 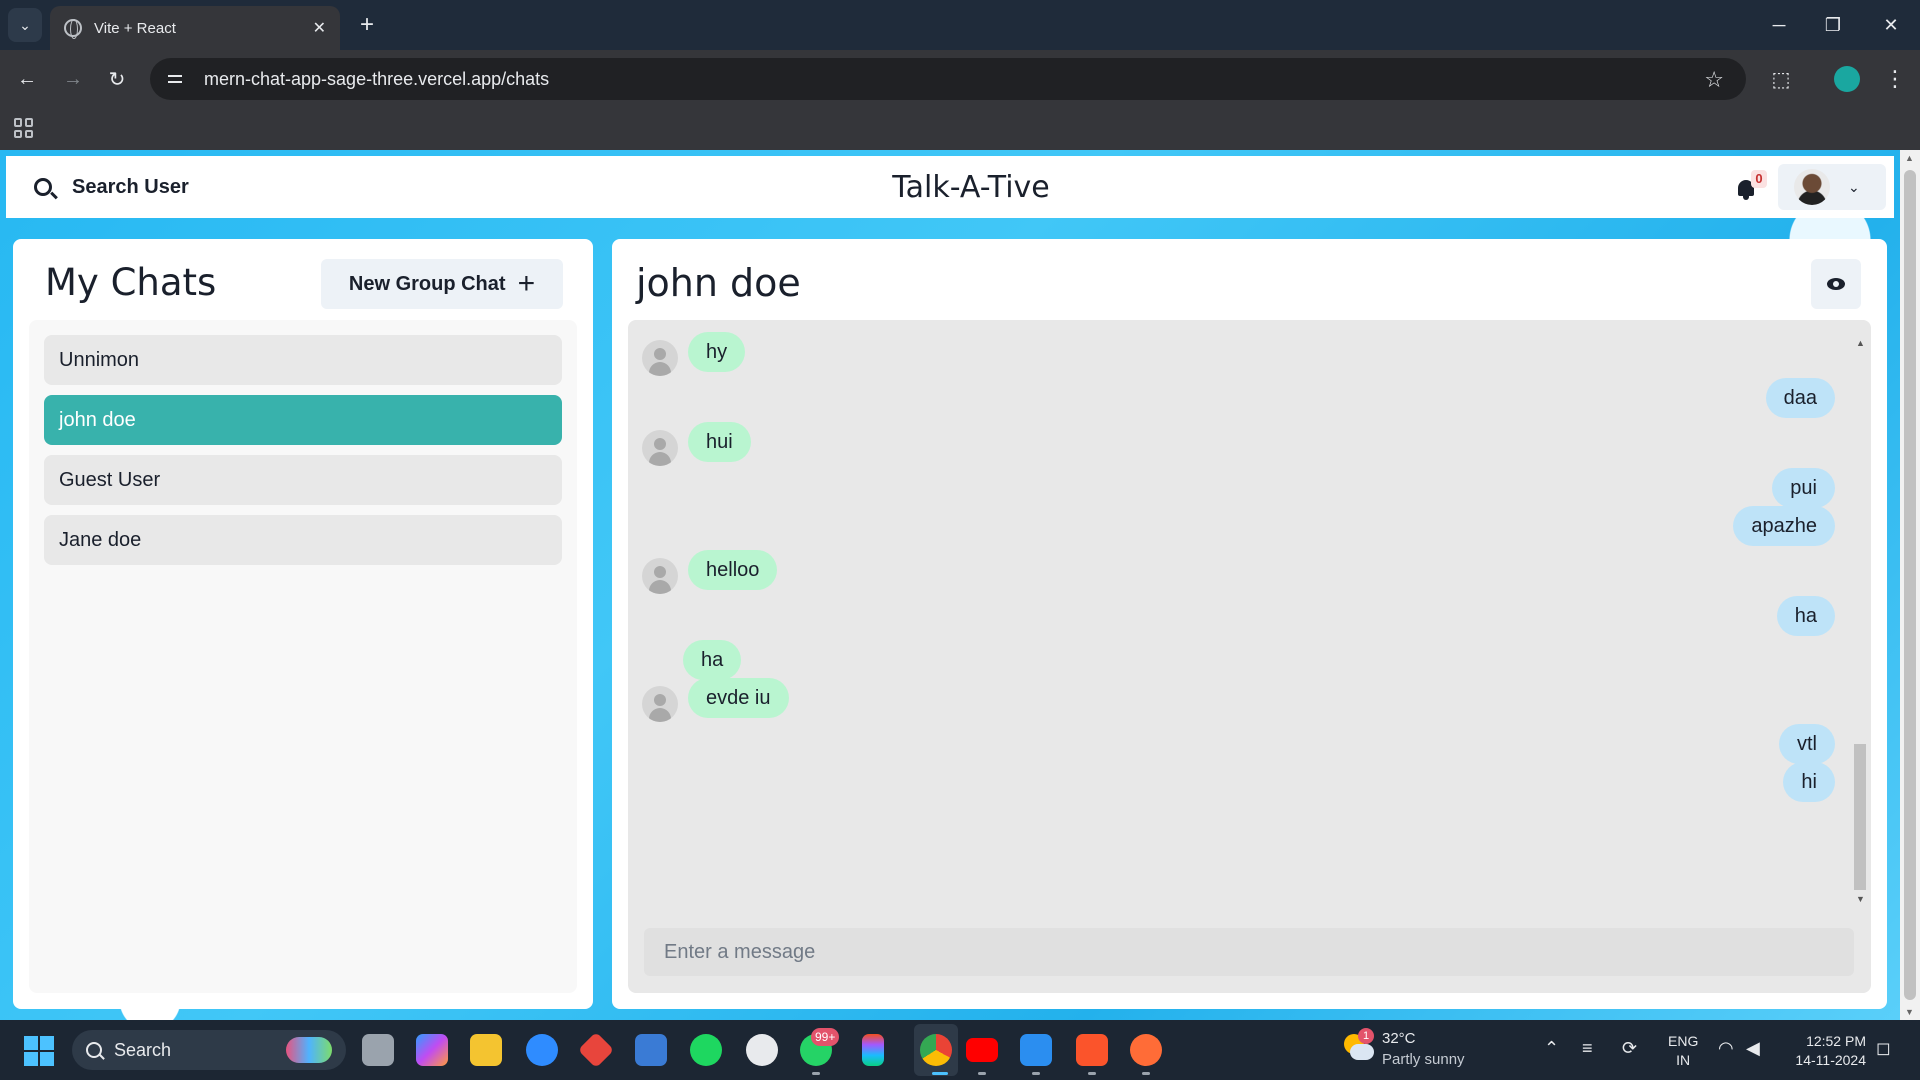 What do you see at coordinates (24, 128) in the screenshot?
I see `apps-grid-icon` at bounding box center [24, 128].